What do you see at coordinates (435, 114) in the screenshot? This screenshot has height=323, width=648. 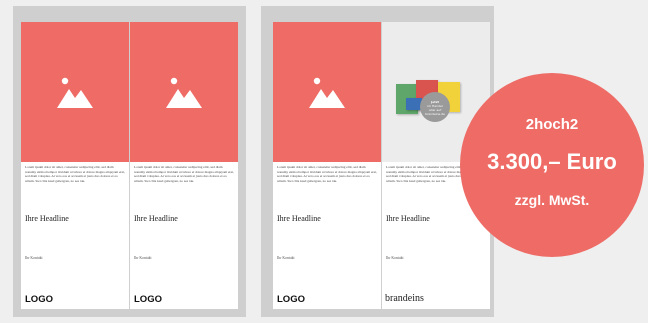 I see `svg-text: brandeins.de` at bounding box center [435, 114].